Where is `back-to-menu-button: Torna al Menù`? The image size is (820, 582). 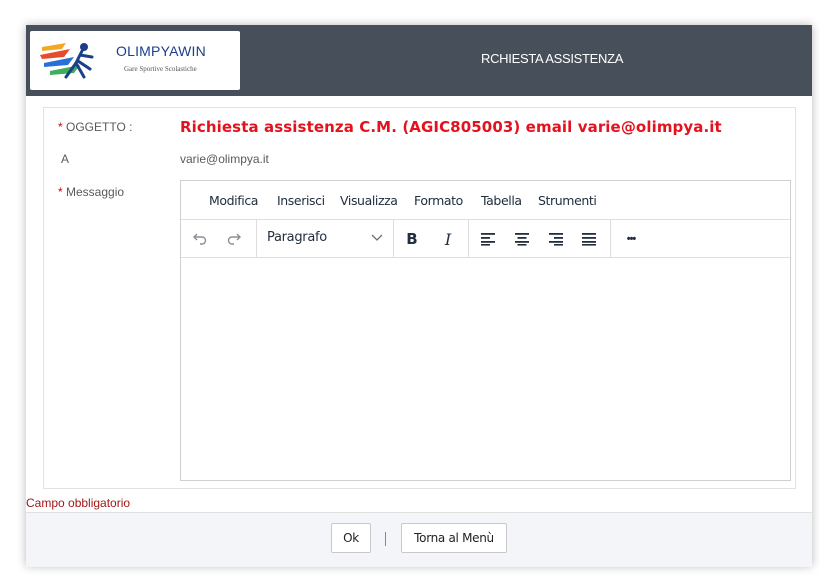
back-to-menu-button: Torna al Menù is located at coordinates (454, 538).